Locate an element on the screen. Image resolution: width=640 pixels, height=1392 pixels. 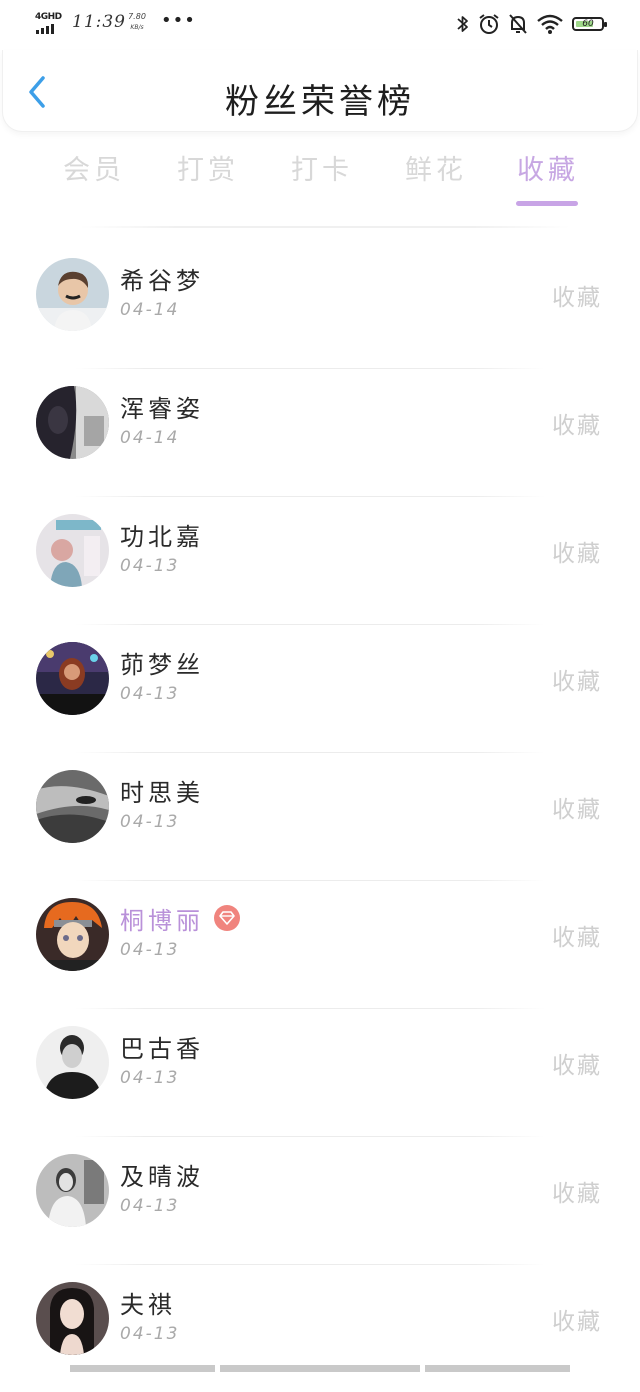
battery-level: 60 is located at coordinates (588, 24).